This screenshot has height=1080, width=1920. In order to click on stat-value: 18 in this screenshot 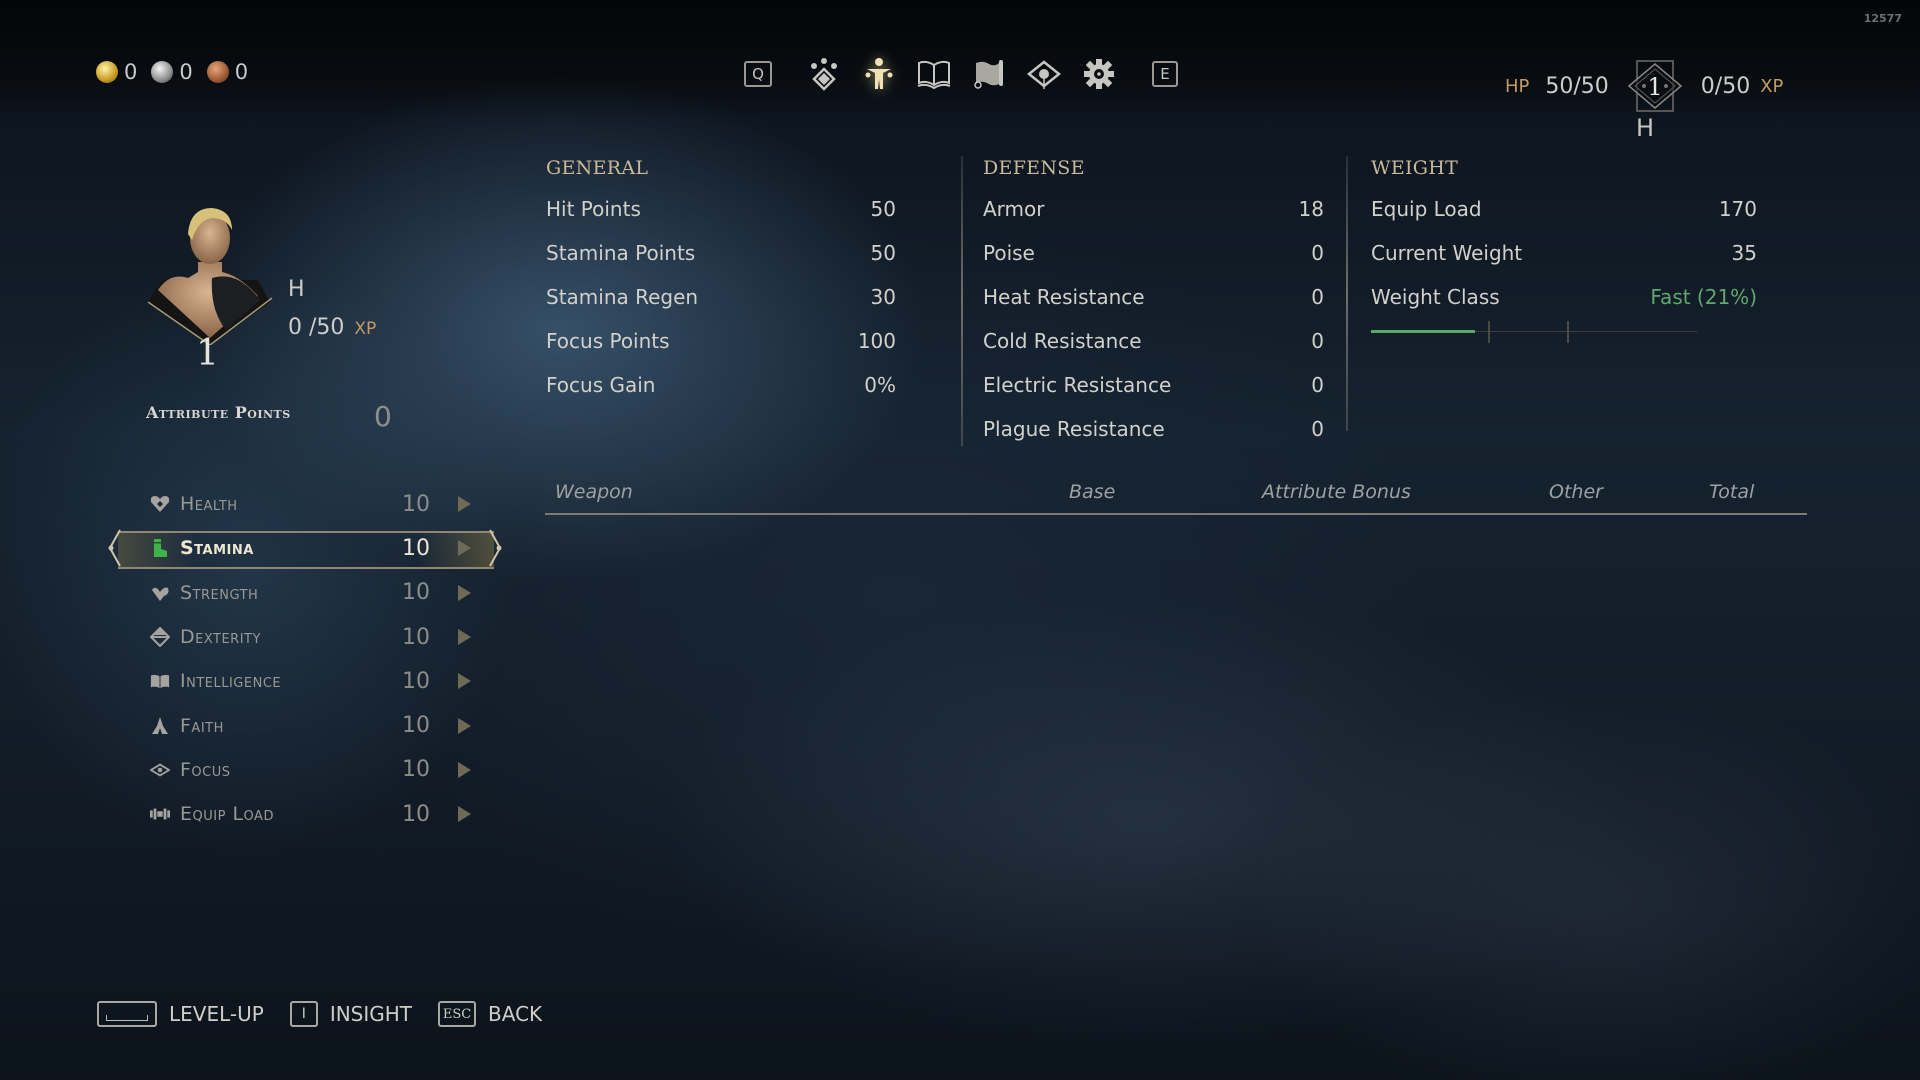, I will do `click(1311, 209)`.